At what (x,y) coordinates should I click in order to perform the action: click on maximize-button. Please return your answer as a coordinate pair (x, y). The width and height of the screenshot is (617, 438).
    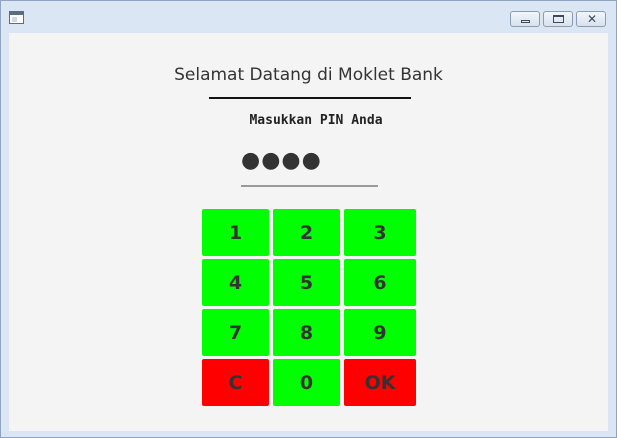
    Looking at the image, I should click on (558, 19).